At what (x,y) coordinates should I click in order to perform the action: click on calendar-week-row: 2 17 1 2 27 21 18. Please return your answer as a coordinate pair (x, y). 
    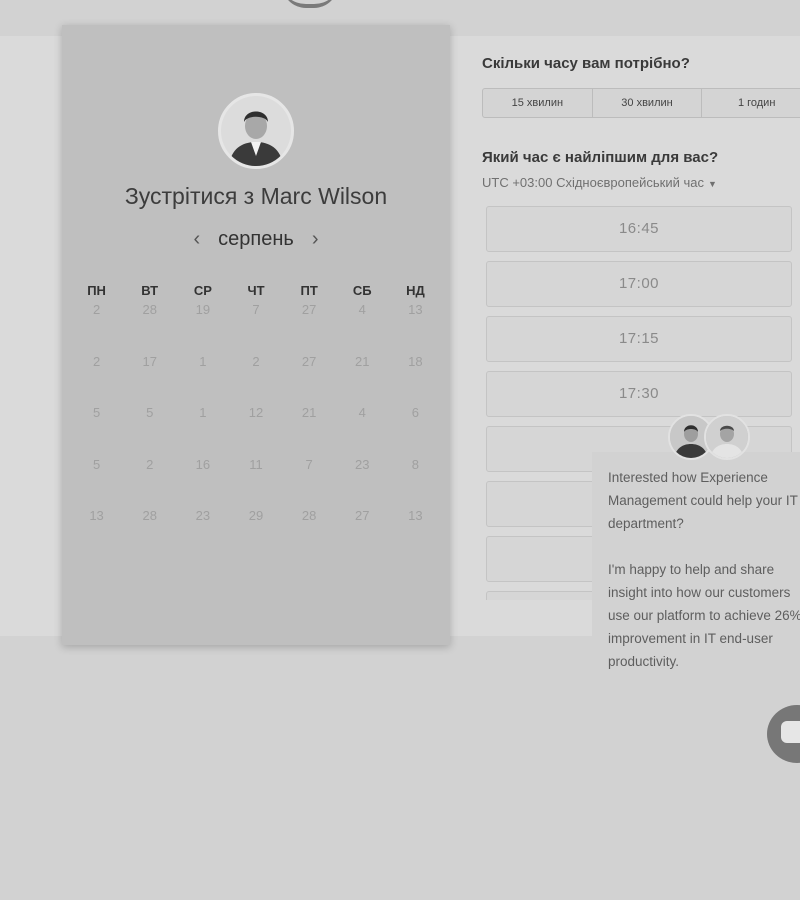
    Looking at the image, I should click on (256, 380).